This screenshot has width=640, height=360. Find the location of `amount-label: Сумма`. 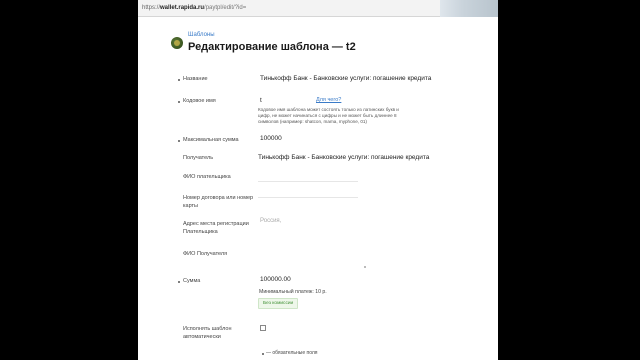

amount-label: Сумма is located at coordinates (192, 281).